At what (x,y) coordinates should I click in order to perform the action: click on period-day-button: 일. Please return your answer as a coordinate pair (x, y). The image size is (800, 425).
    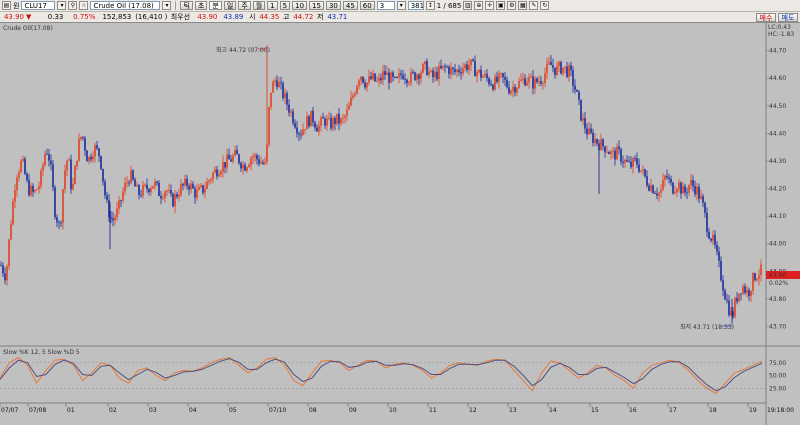
    Looking at the image, I should click on (230, 5).